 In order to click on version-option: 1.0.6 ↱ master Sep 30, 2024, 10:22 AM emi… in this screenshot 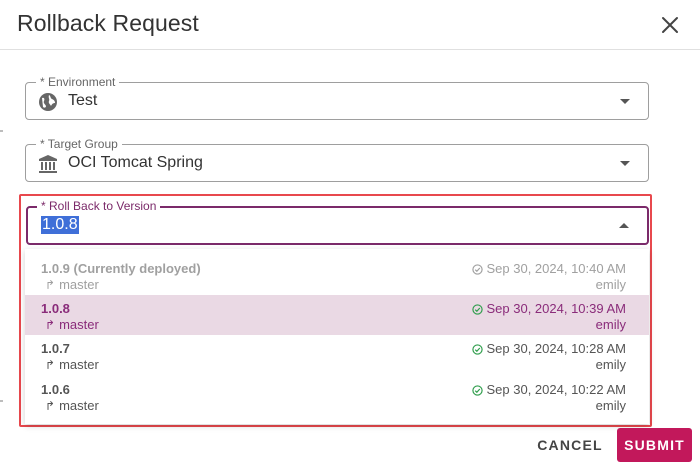, I will do `click(337, 396)`.